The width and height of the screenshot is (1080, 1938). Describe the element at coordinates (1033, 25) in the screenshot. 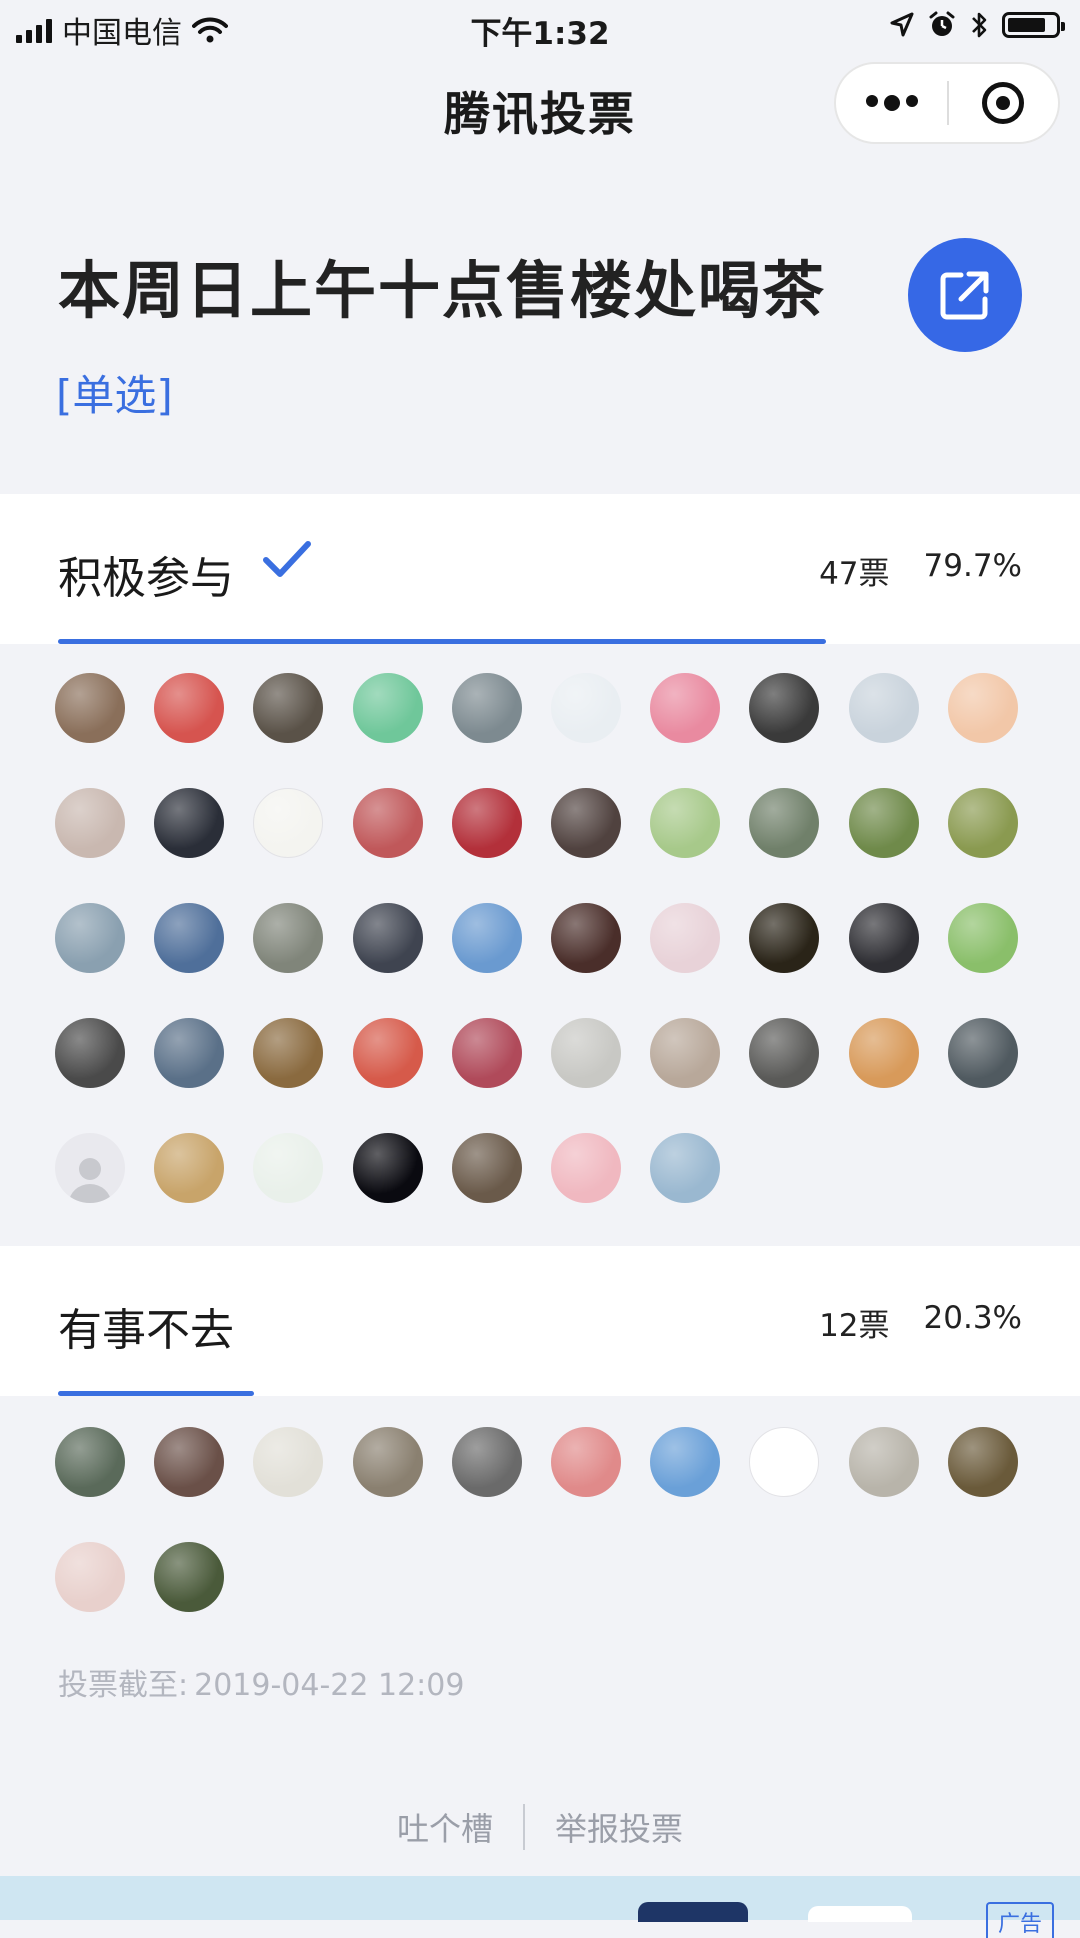

I see `battery-icon` at that location.